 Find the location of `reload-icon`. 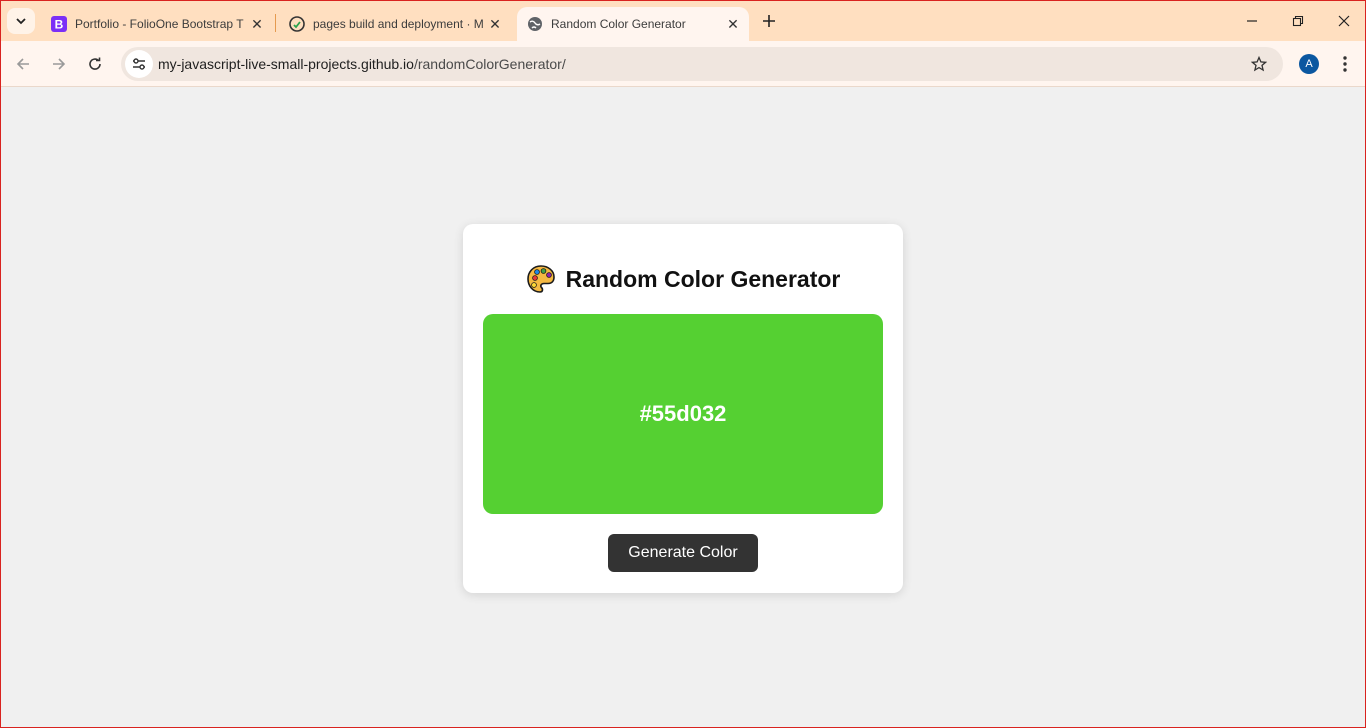

reload-icon is located at coordinates (95, 63).